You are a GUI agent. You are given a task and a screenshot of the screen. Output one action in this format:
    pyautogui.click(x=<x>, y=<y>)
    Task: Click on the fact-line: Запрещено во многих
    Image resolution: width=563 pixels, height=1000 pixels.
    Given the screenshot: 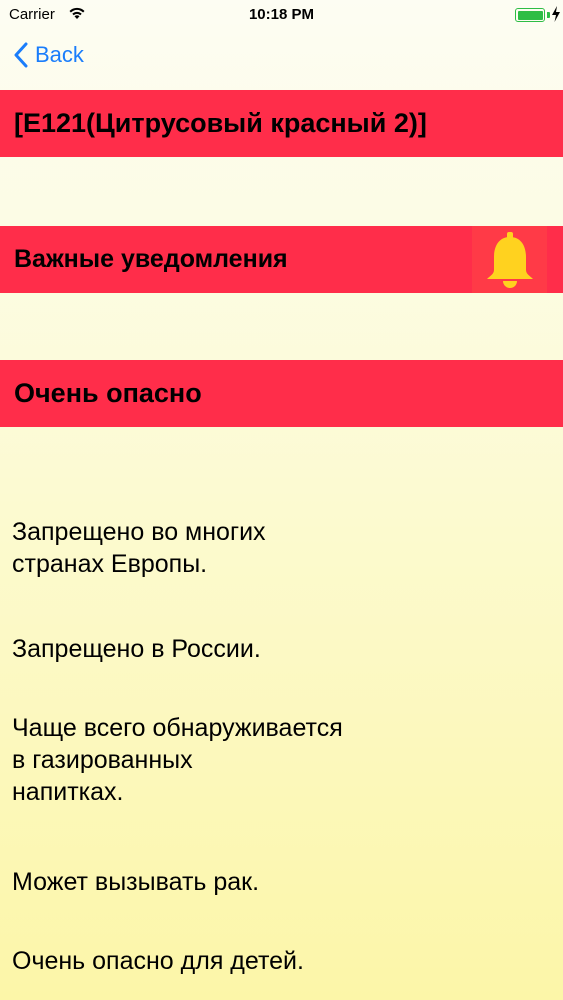 What is the action you would take?
    pyautogui.click(x=139, y=532)
    